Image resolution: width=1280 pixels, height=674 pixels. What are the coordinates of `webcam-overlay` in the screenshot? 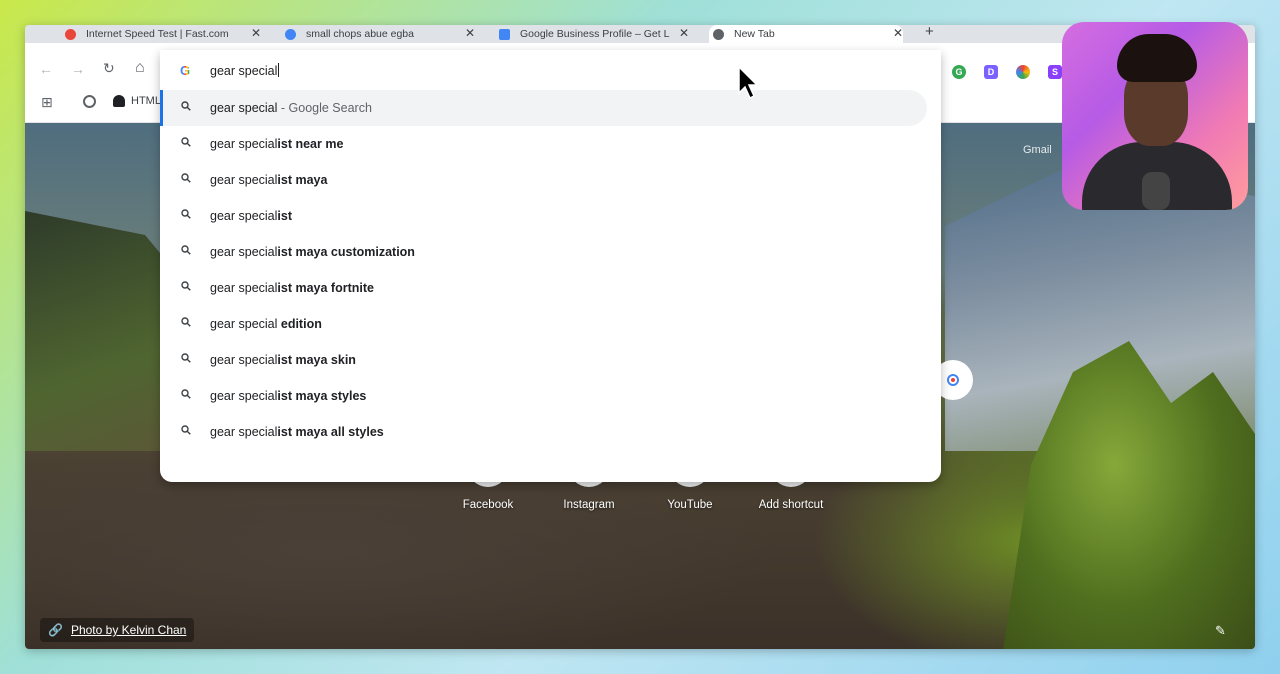 It's located at (1155, 116).